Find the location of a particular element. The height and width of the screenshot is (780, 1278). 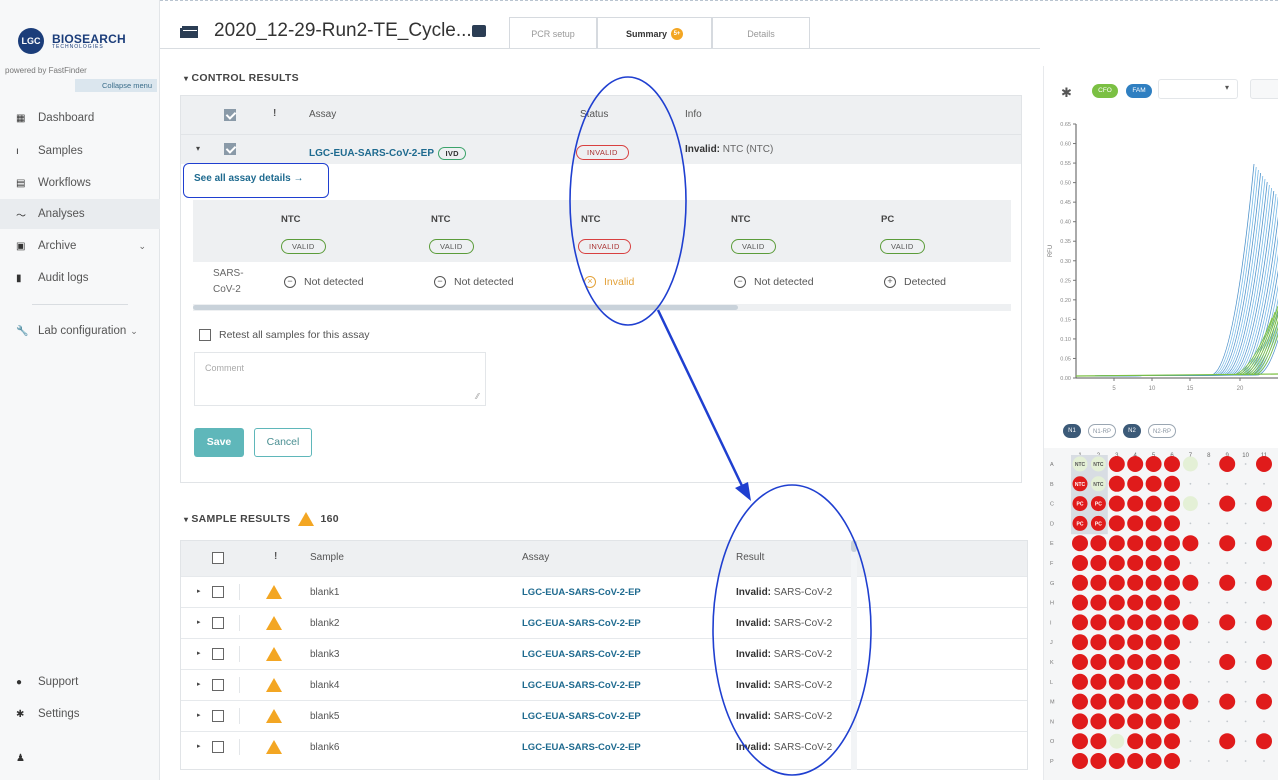

control-results-title: ▾ CONTROL RESULTS is located at coordinates (241, 78).